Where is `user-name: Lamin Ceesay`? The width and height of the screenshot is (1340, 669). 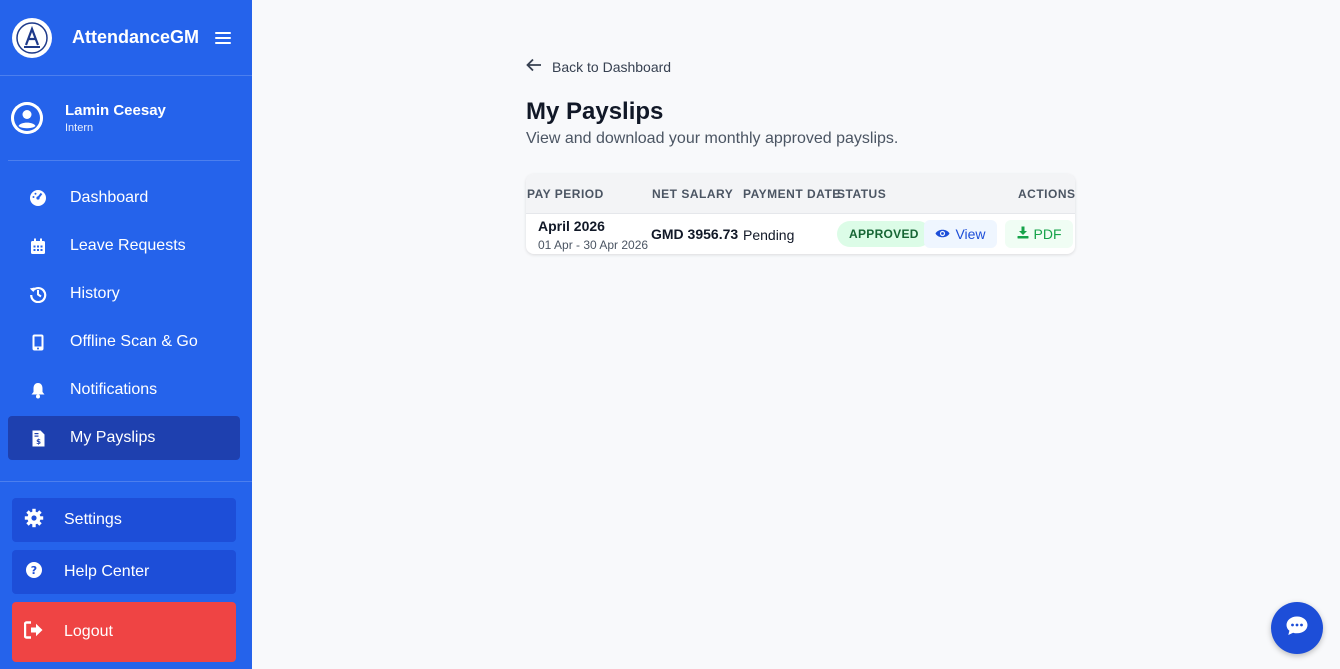 user-name: Lamin Ceesay is located at coordinates (115, 110).